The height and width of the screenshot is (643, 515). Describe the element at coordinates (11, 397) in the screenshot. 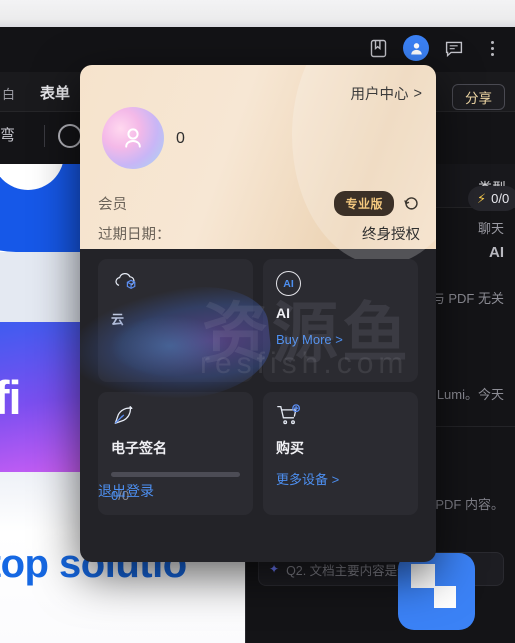

I see `doc-band-text: plifi` at that location.